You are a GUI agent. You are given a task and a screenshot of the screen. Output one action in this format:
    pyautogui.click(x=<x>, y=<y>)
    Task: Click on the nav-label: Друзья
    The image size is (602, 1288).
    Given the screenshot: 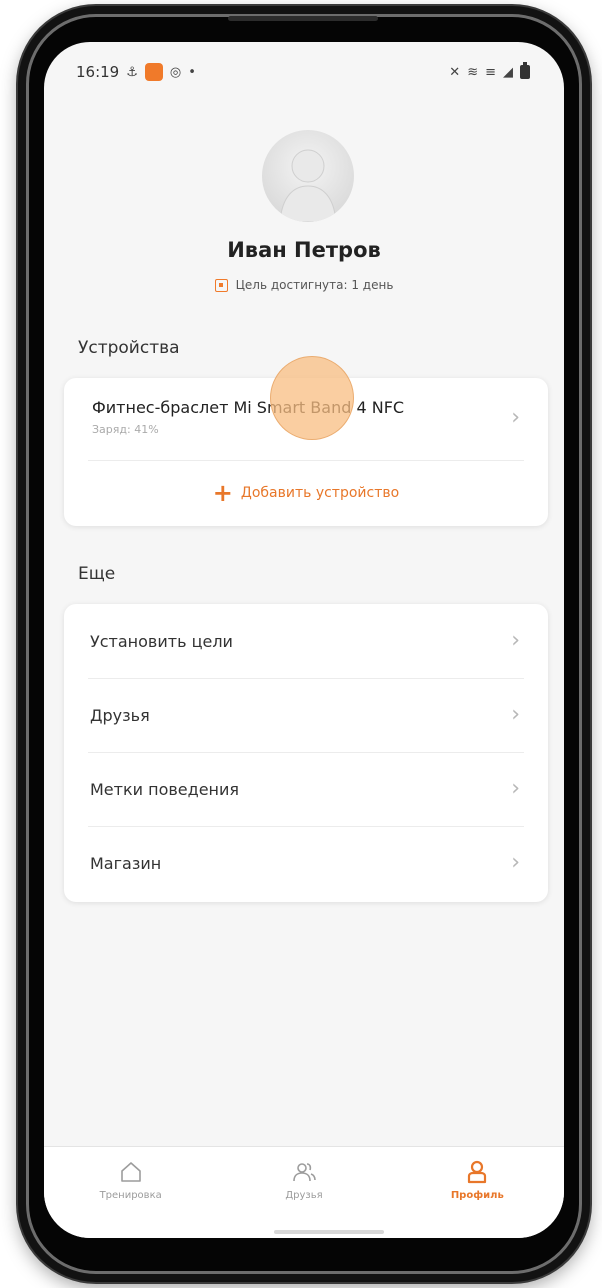 What is the action you would take?
    pyautogui.click(x=304, y=1195)
    